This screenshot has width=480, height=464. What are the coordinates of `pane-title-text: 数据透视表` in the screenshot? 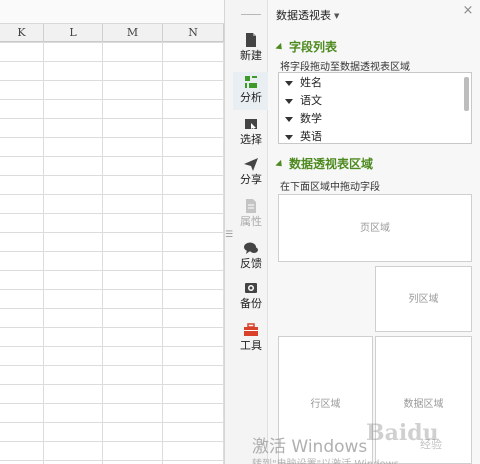 It's located at (303, 15).